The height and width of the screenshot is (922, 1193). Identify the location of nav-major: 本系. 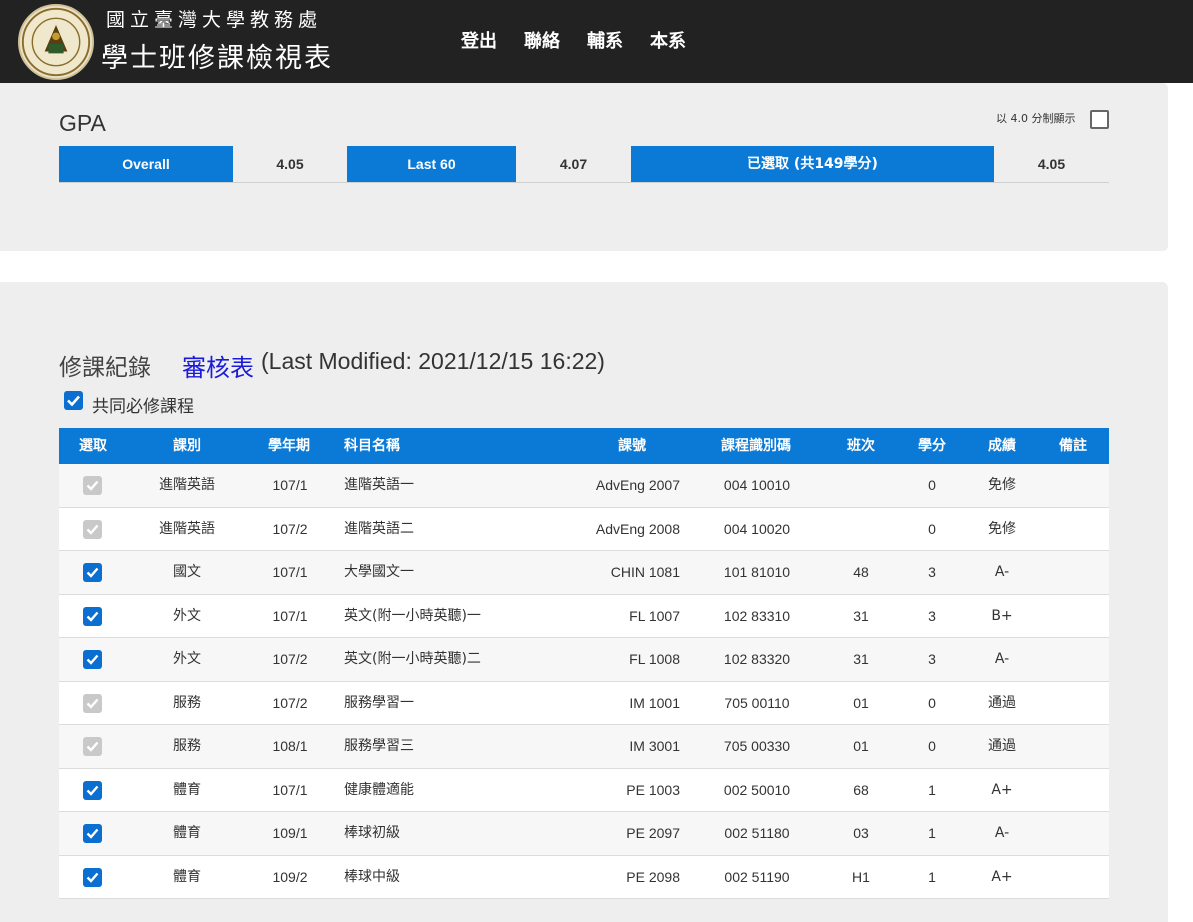
(668, 40).